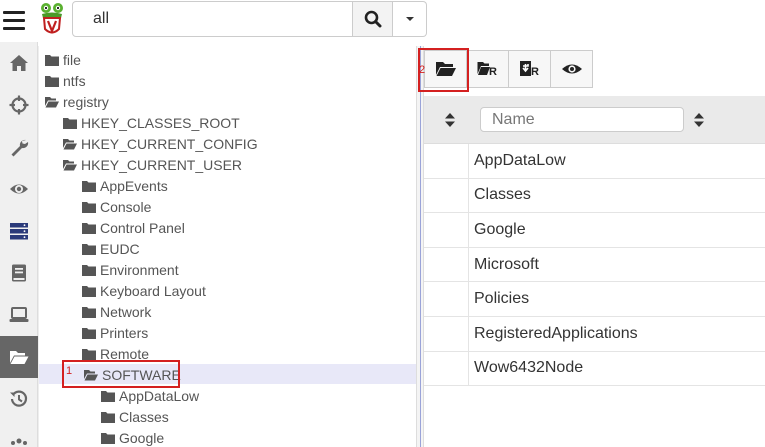 The width and height of the screenshot is (765, 447). I want to click on tree-node: file, so click(63, 59).